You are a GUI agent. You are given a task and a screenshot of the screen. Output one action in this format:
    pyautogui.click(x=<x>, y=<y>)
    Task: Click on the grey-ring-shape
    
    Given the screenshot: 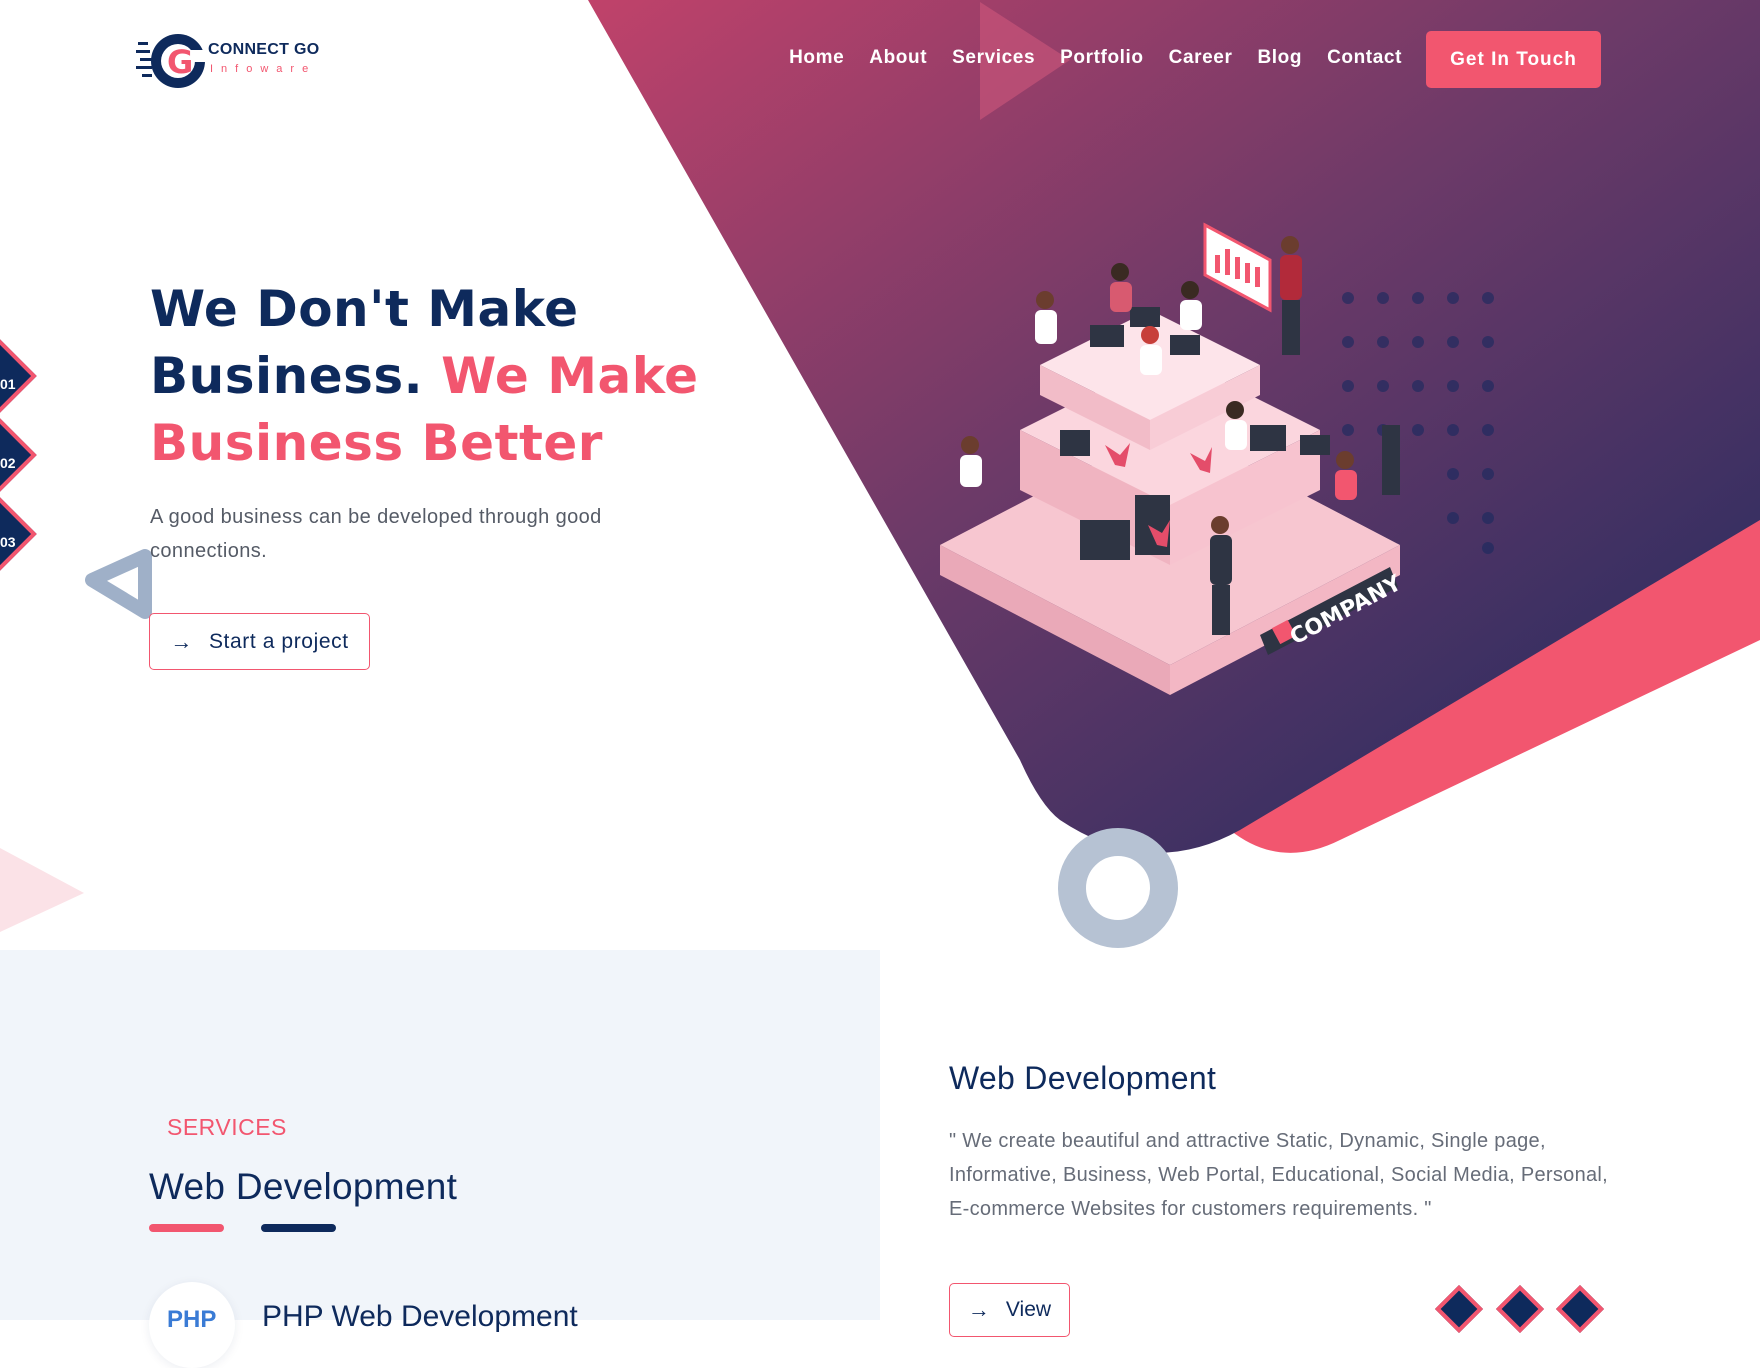 What is the action you would take?
    pyautogui.click(x=1118, y=888)
    